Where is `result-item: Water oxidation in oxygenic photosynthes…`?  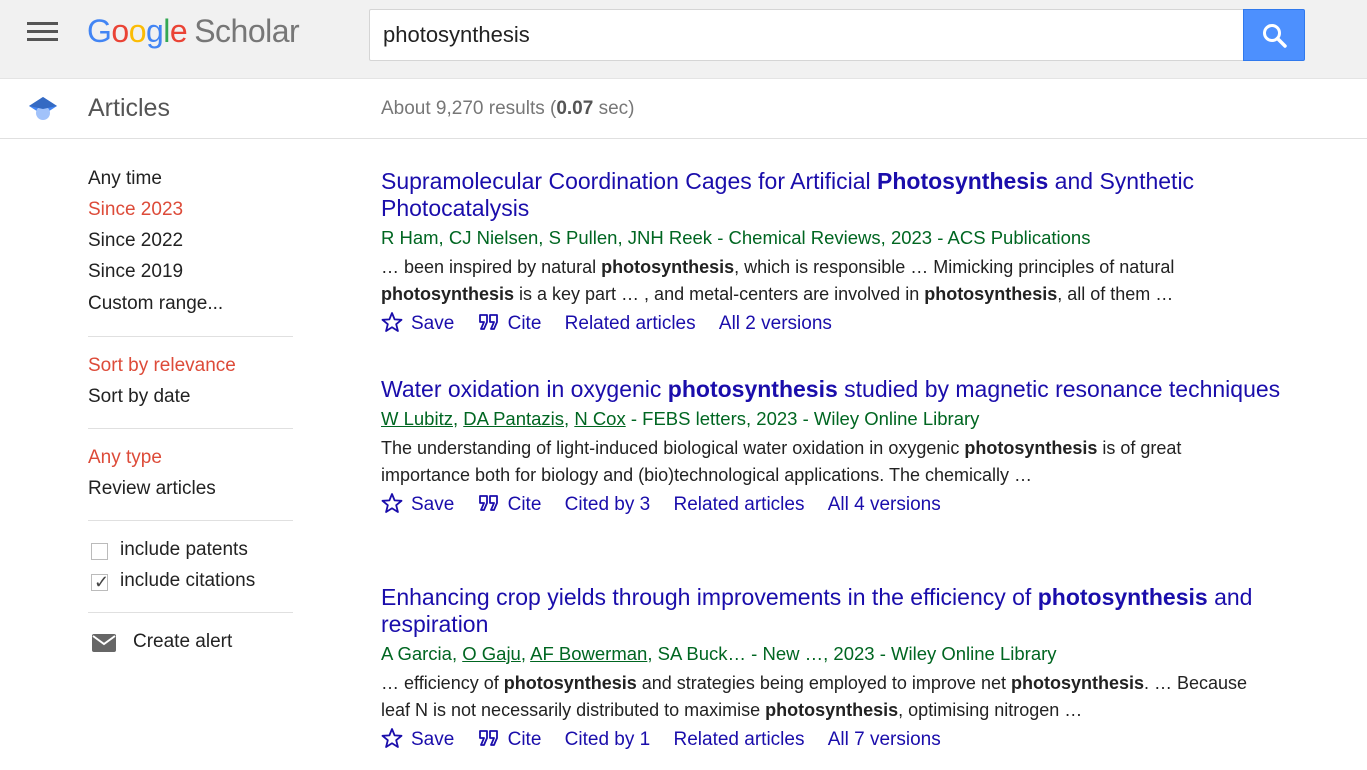
result-item: Water oxidation in oxygenic photosynthes… is located at coordinates (863, 448).